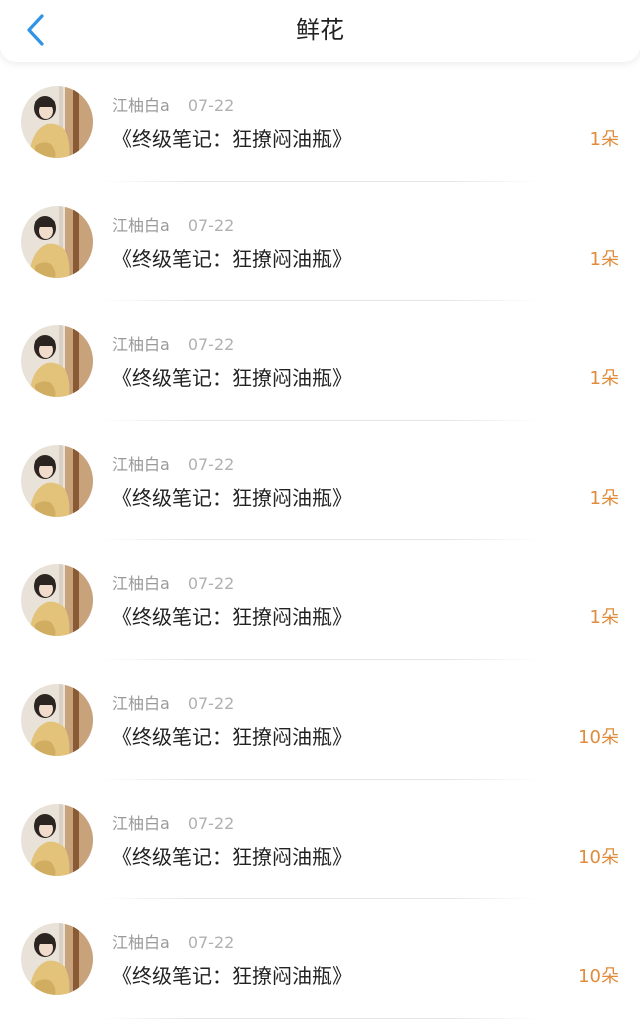 Image resolution: width=640 pixels, height=1021 pixels. I want to click on page-title: 鲜花, so click(320, 30).